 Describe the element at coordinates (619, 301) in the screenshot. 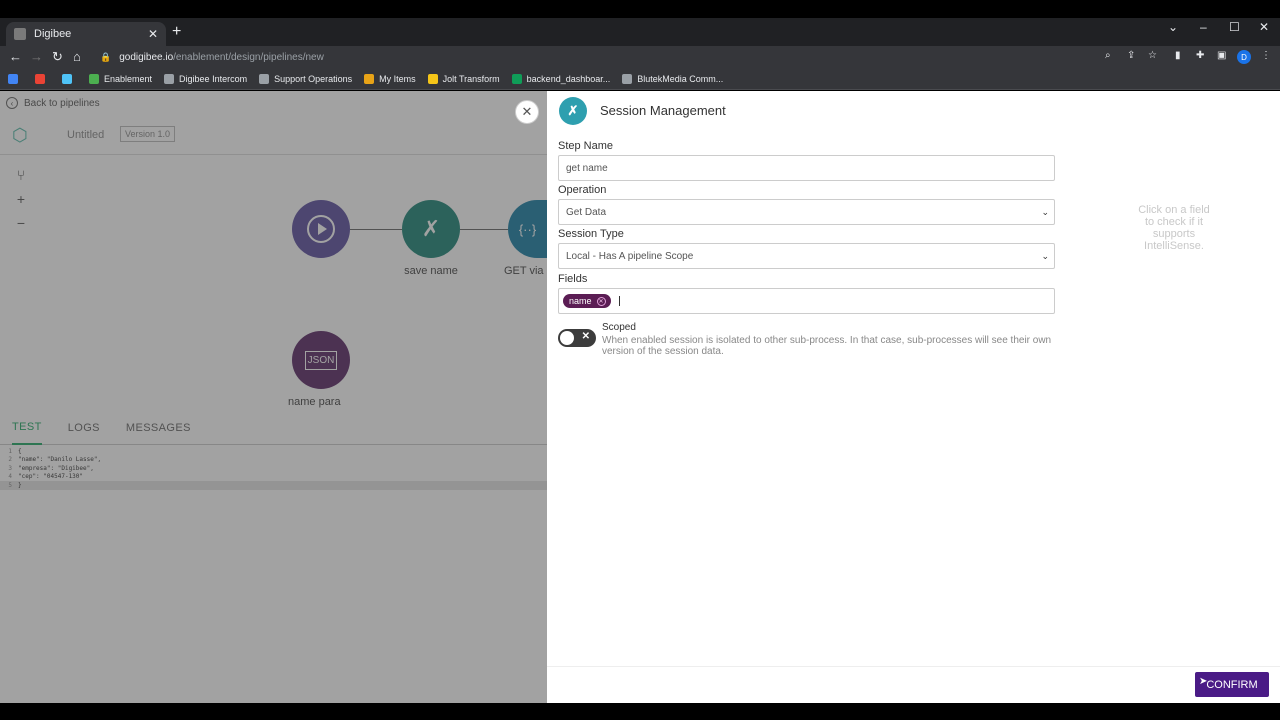

I see `text-caret` at that location.